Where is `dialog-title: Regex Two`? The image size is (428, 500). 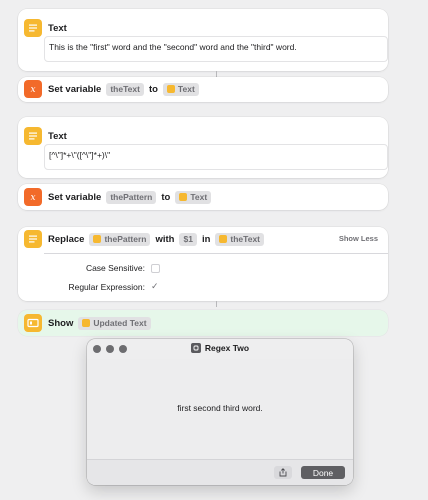
dialog-title: Regex Two is located at coordinates (220, 348).